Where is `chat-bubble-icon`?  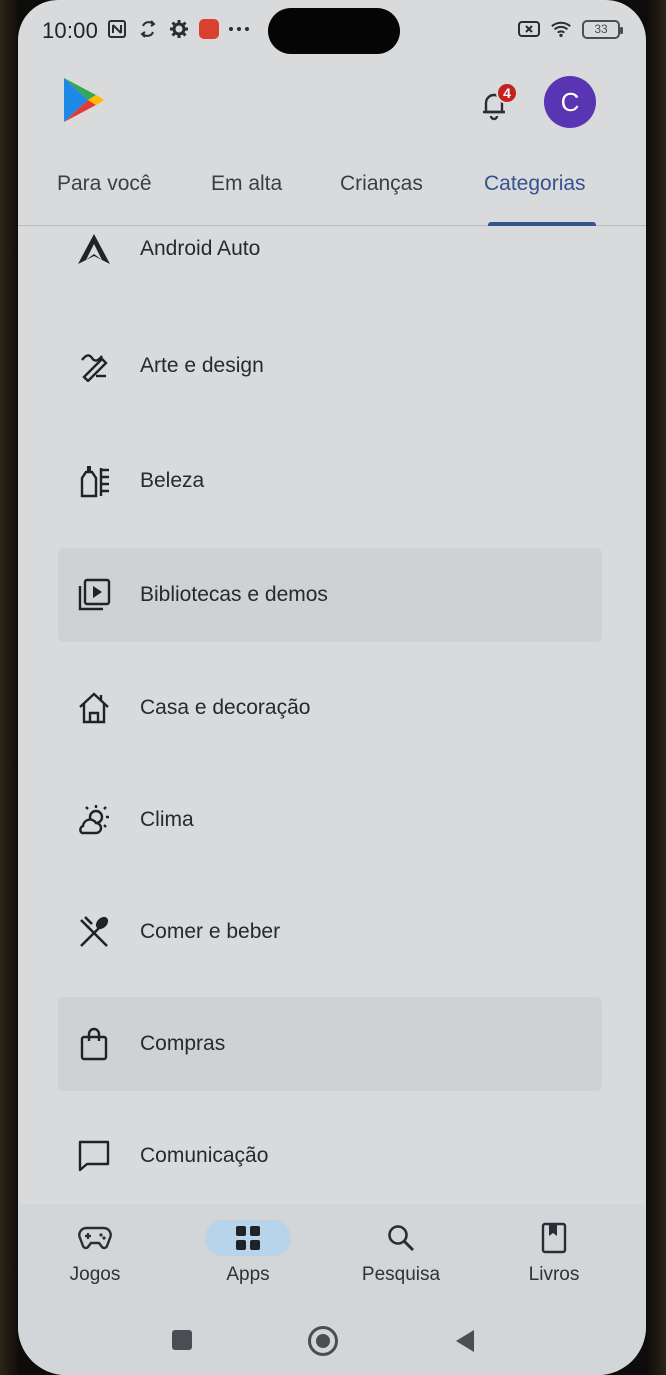
chat-bubble-icon is located at coordinates (94, 1156).